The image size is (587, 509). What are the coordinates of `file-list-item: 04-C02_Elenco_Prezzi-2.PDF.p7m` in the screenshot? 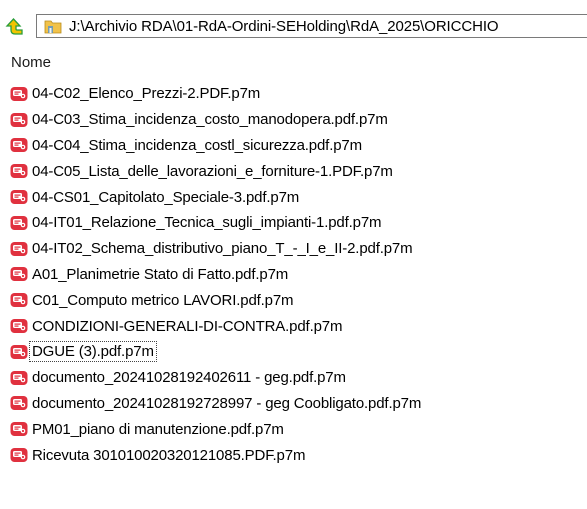 It's located at (293, 94).